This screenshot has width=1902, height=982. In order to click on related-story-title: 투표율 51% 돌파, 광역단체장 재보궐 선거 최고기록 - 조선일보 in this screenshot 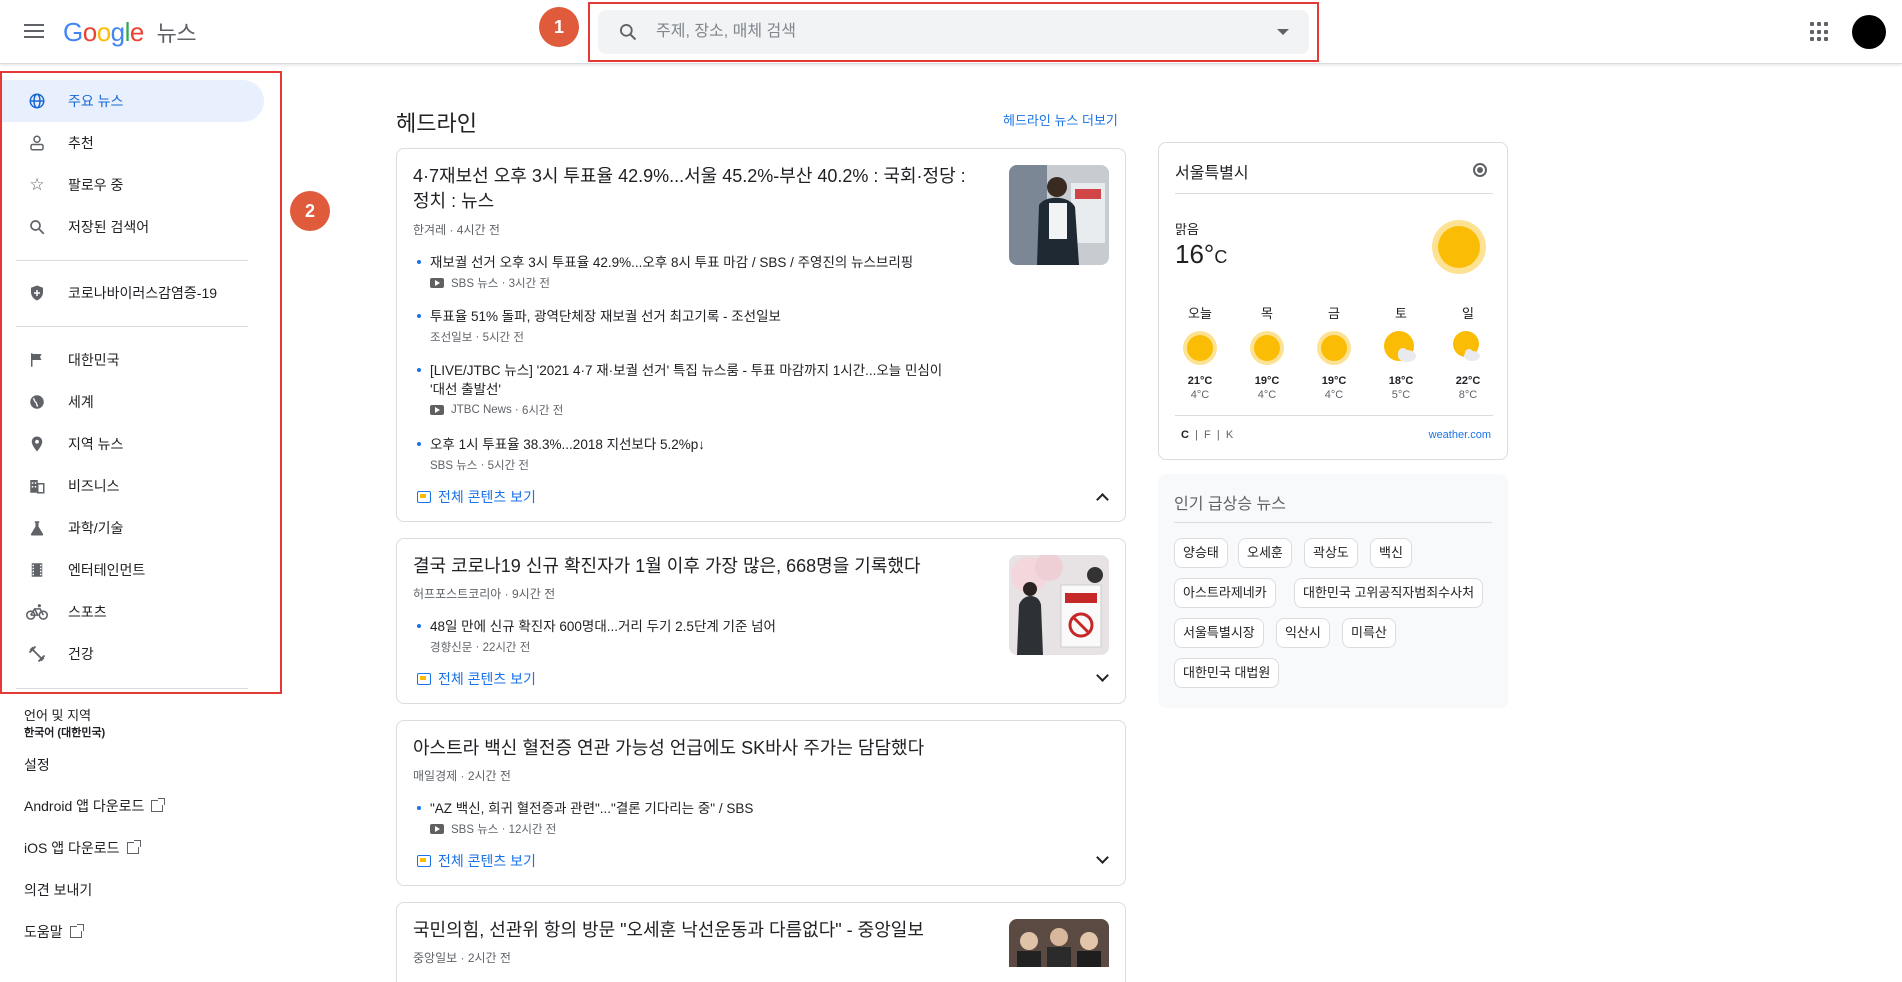, I will do `click(701, 316)`.